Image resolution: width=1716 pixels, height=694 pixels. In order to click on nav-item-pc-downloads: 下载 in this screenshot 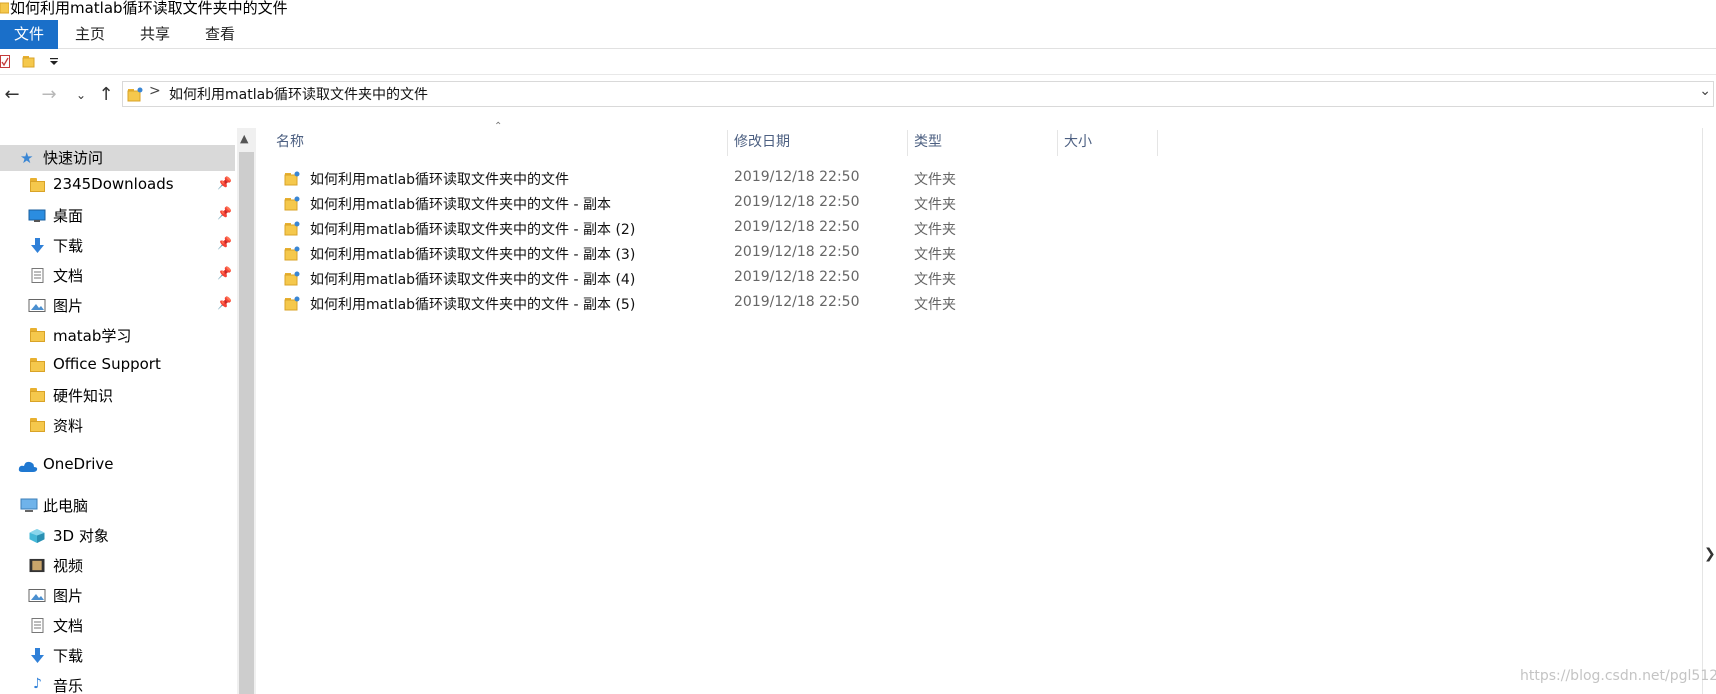, I will do `click(117, 656)`.